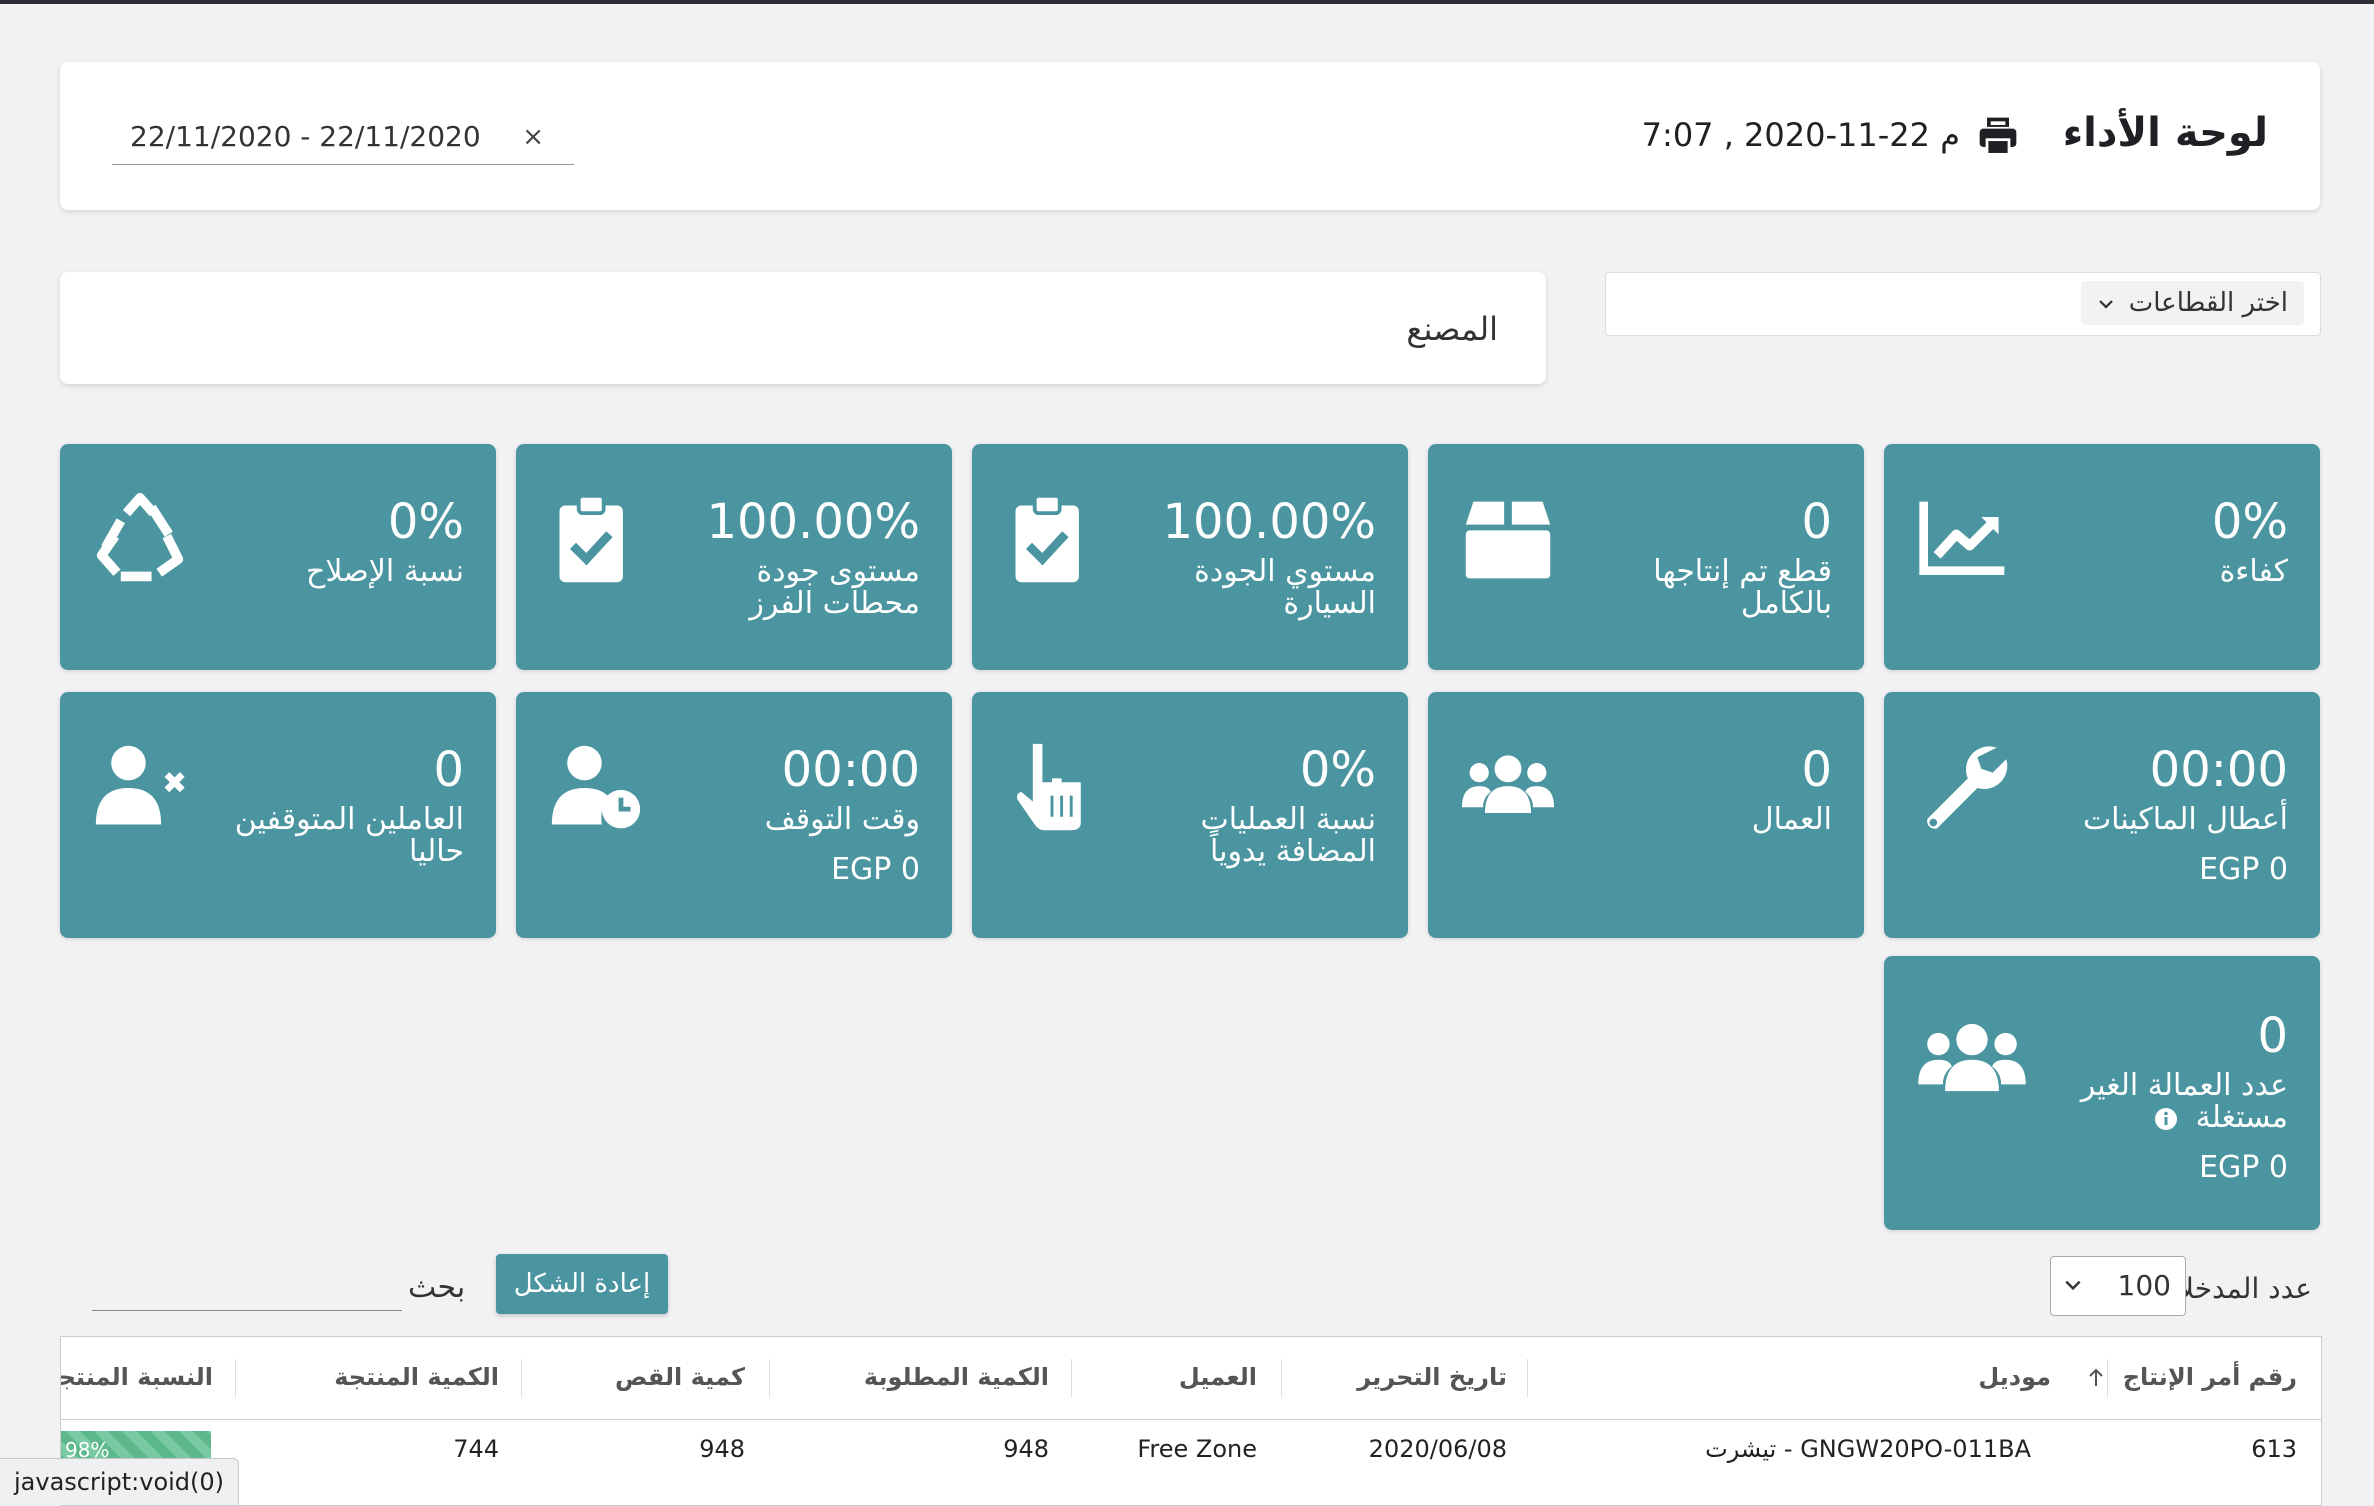  Describe the element at coordinates (1187, 2) in the screenshot. I see `top-border` at that location.